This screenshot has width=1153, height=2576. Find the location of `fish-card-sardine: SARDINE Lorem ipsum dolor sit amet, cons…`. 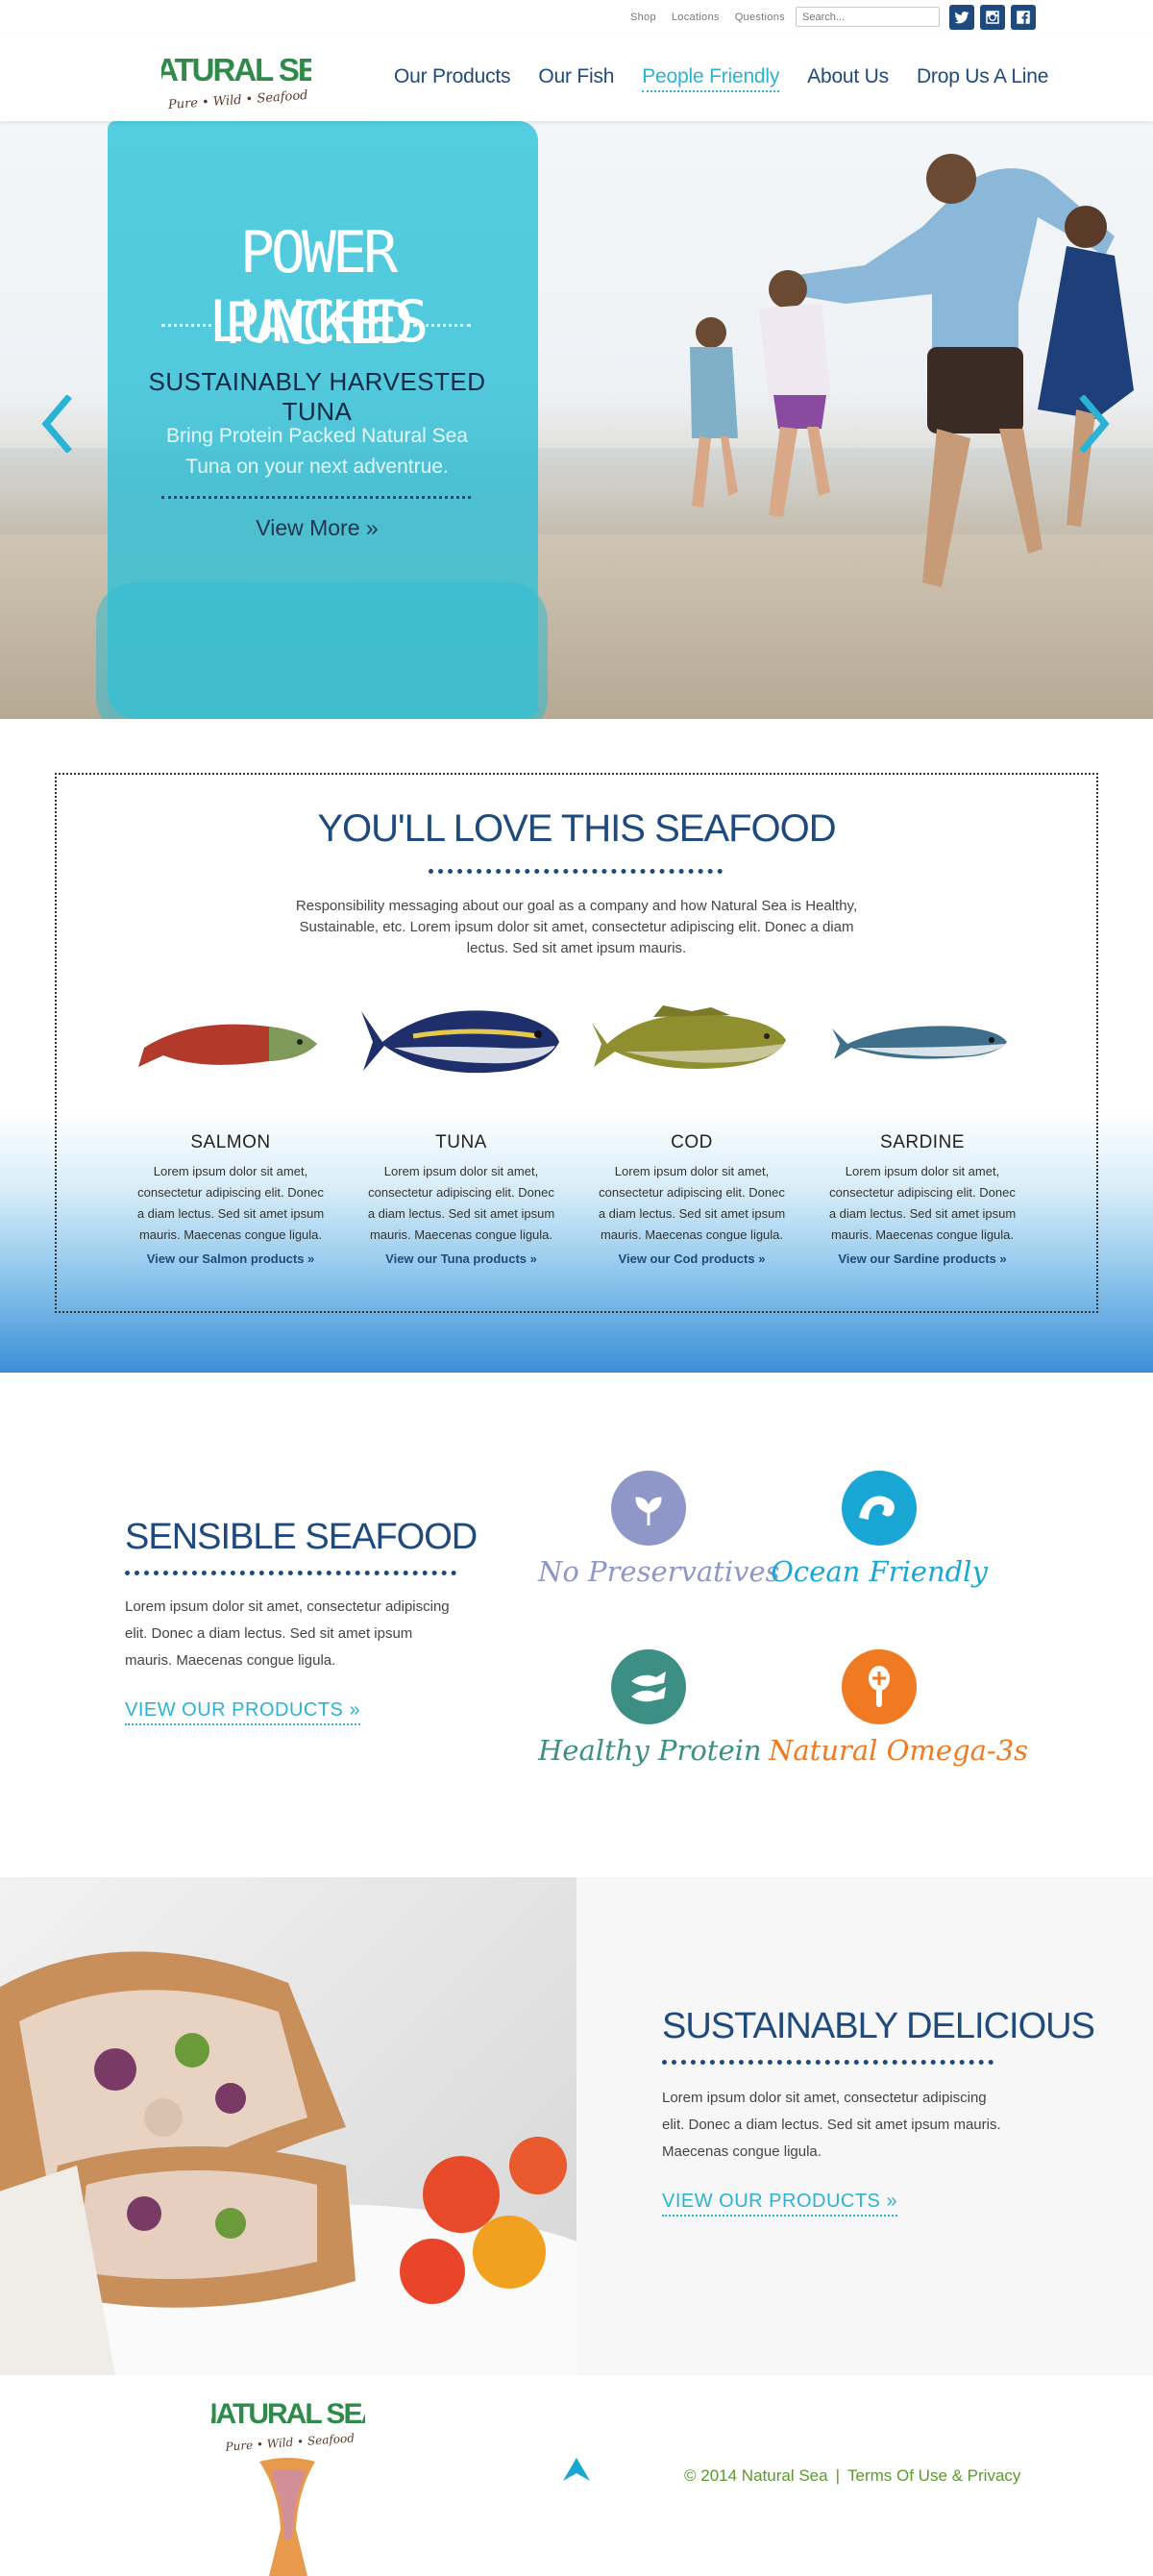

fish-card-sardine: SARDINE Lorem ipsum dolor sit amet, cons… is located at coordinates (923, 1127).